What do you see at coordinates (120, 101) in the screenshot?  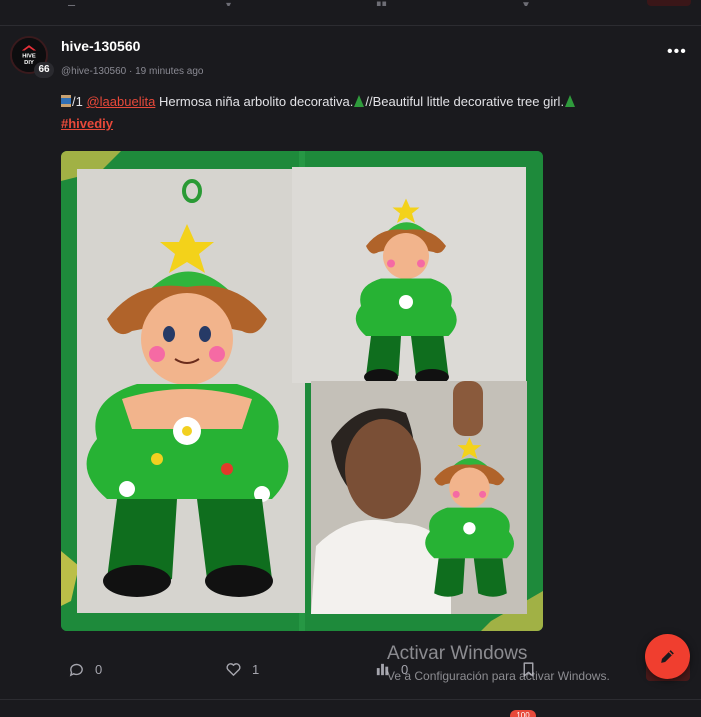 I see `mention-link: @laabuelita` at bounding box center [120, 101].